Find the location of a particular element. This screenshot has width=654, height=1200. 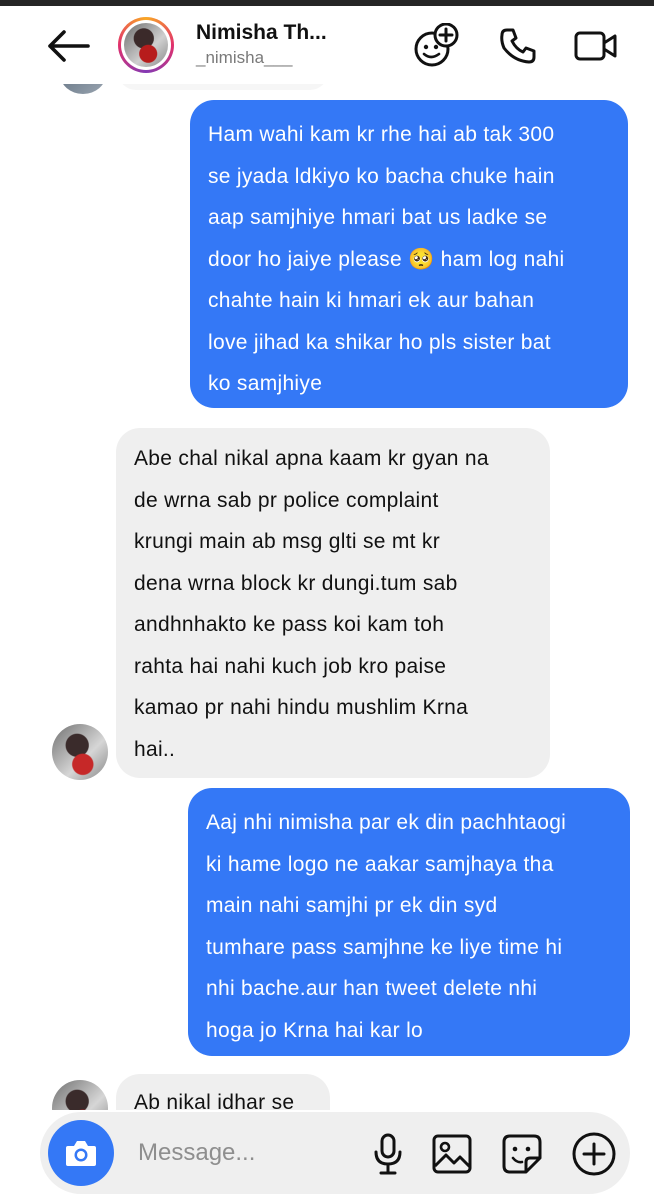

gallery-icon is located at coordinates (452, 1154).